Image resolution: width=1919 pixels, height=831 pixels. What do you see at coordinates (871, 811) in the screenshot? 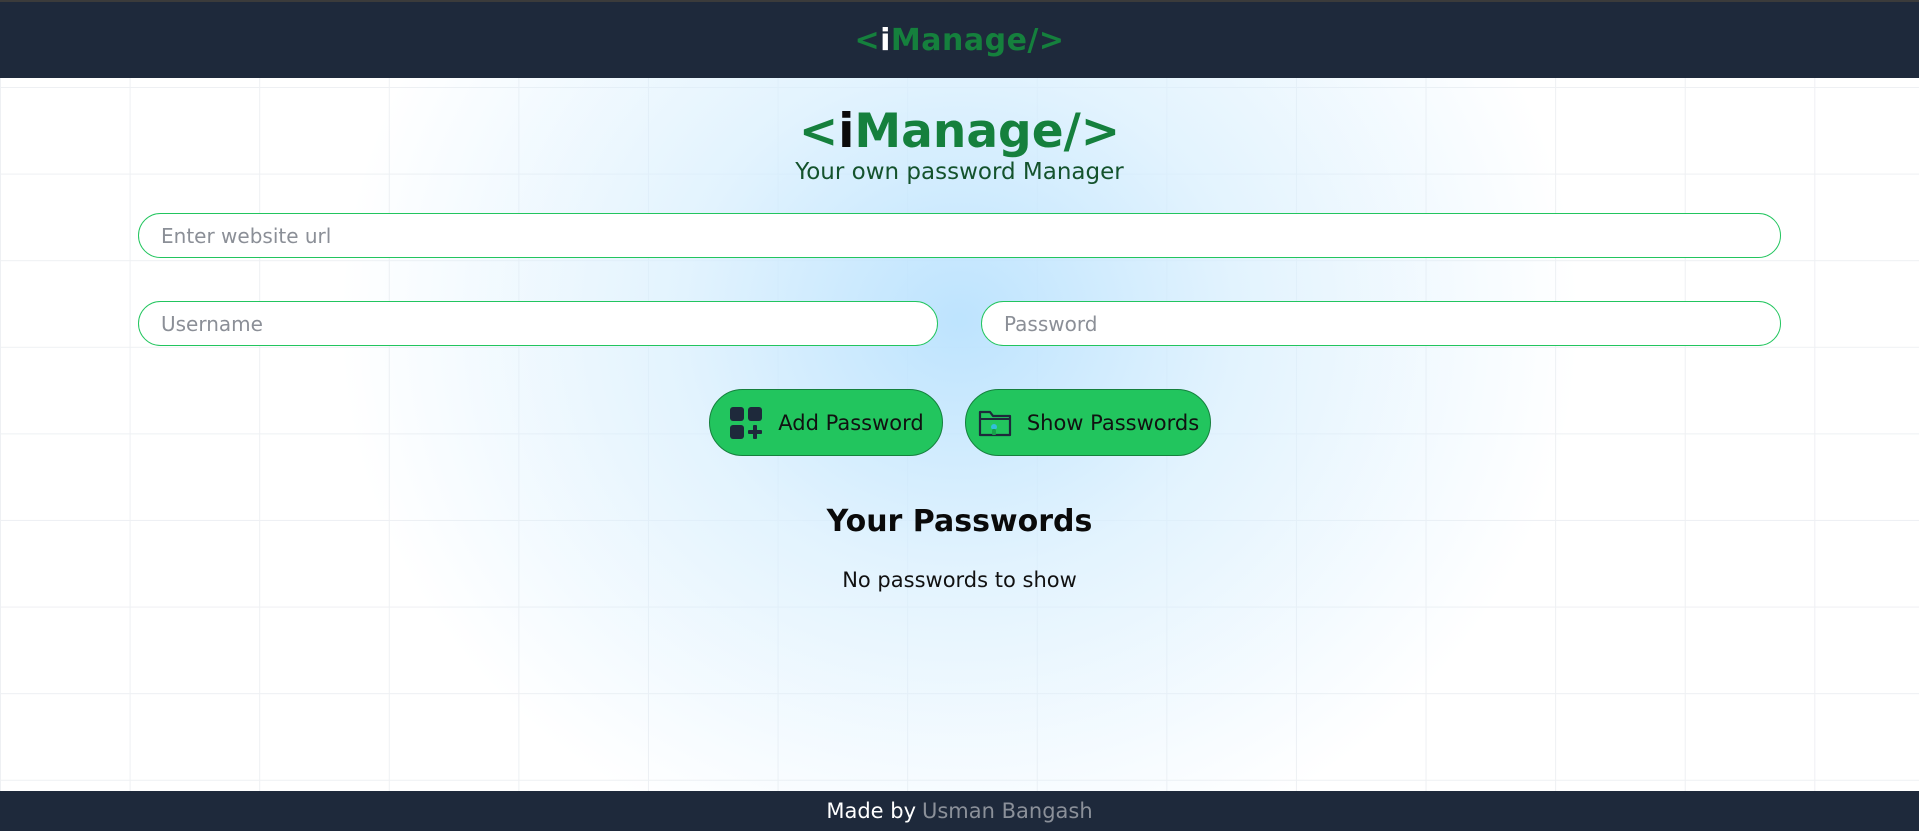
I see `footer-made-by: Made by` at bounding box center [871, 811].